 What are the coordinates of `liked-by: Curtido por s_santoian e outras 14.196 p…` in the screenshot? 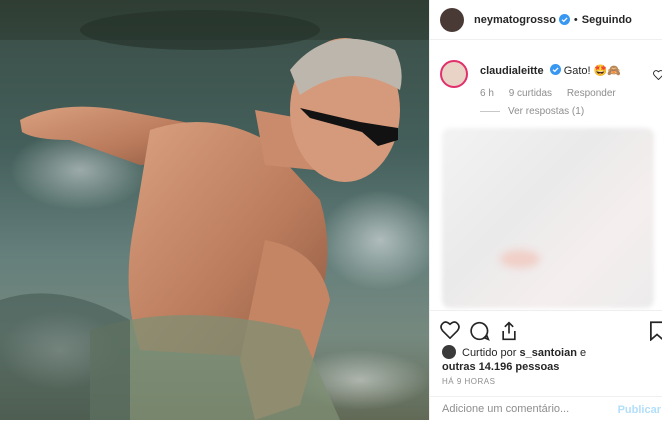 It's located at (547, 359).